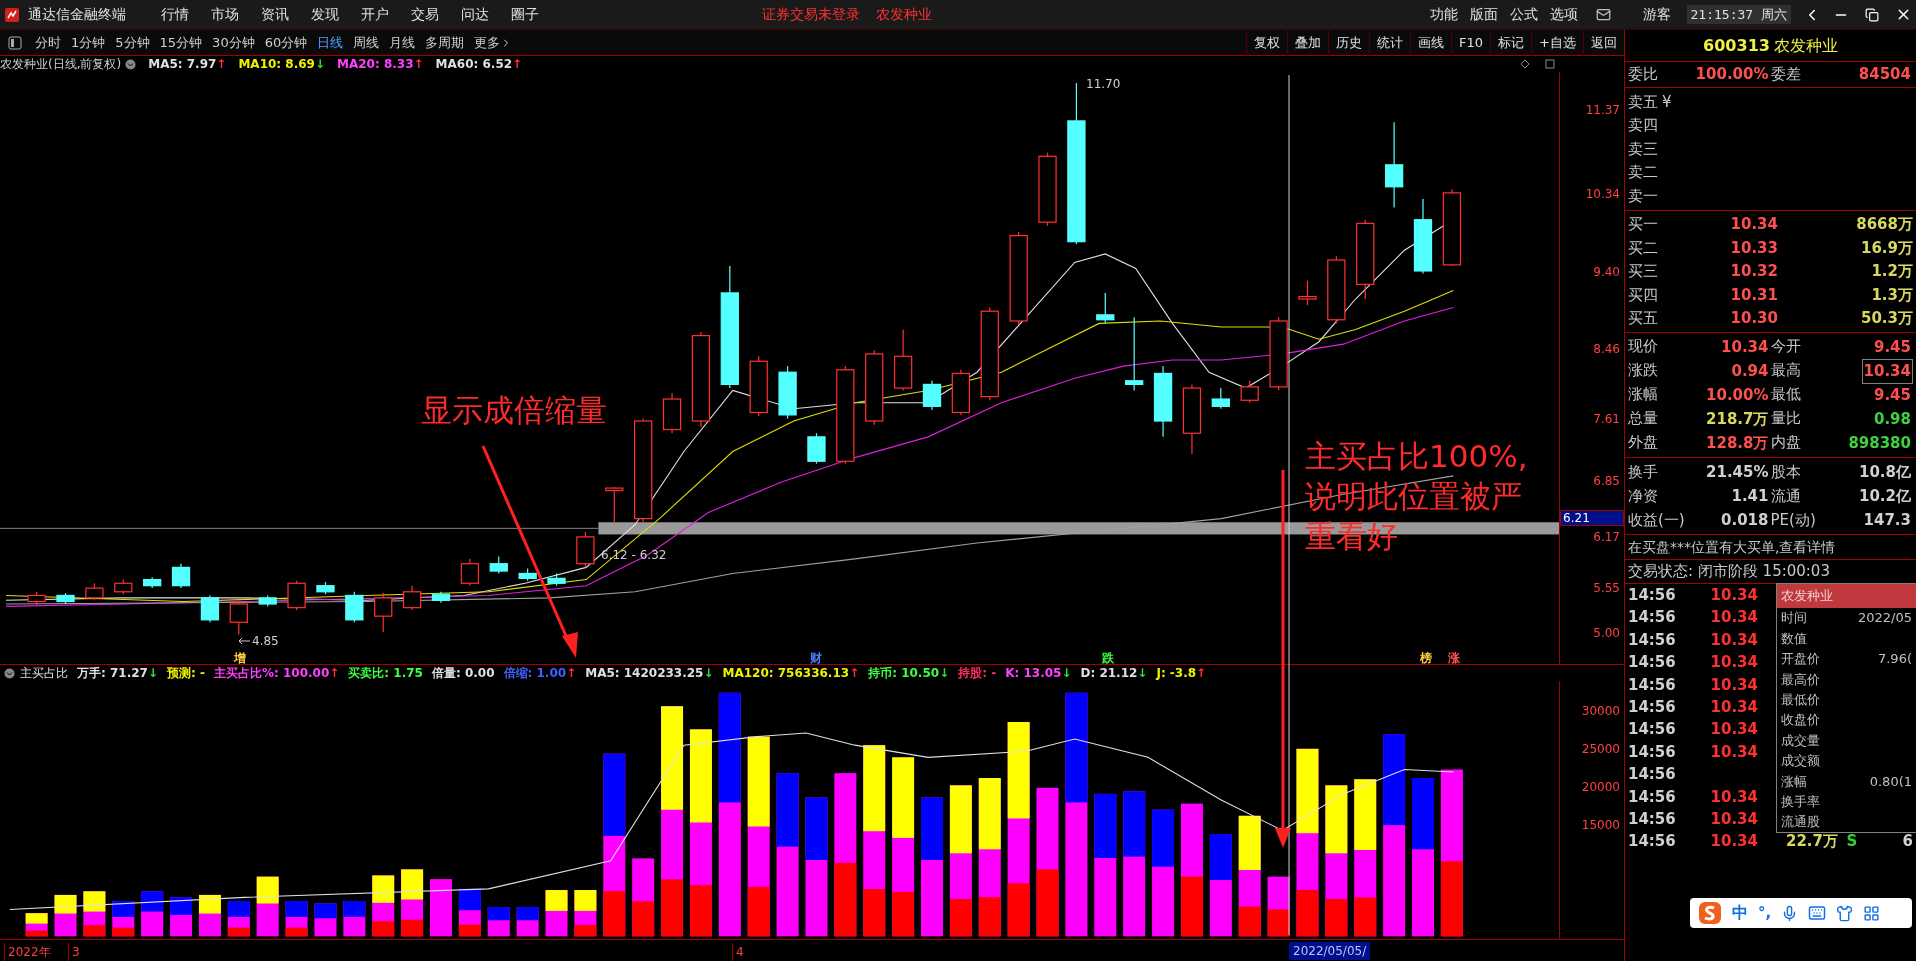  What do you see at coordinates (525, 14) in the screenshot?
I see `menu-item: 圈子` at bounding box center [525, 14].